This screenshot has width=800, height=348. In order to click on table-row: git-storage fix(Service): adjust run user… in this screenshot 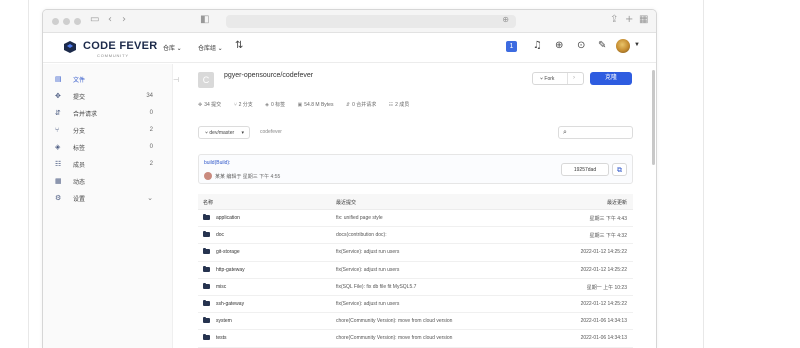, I will do `click(415, 253)`.